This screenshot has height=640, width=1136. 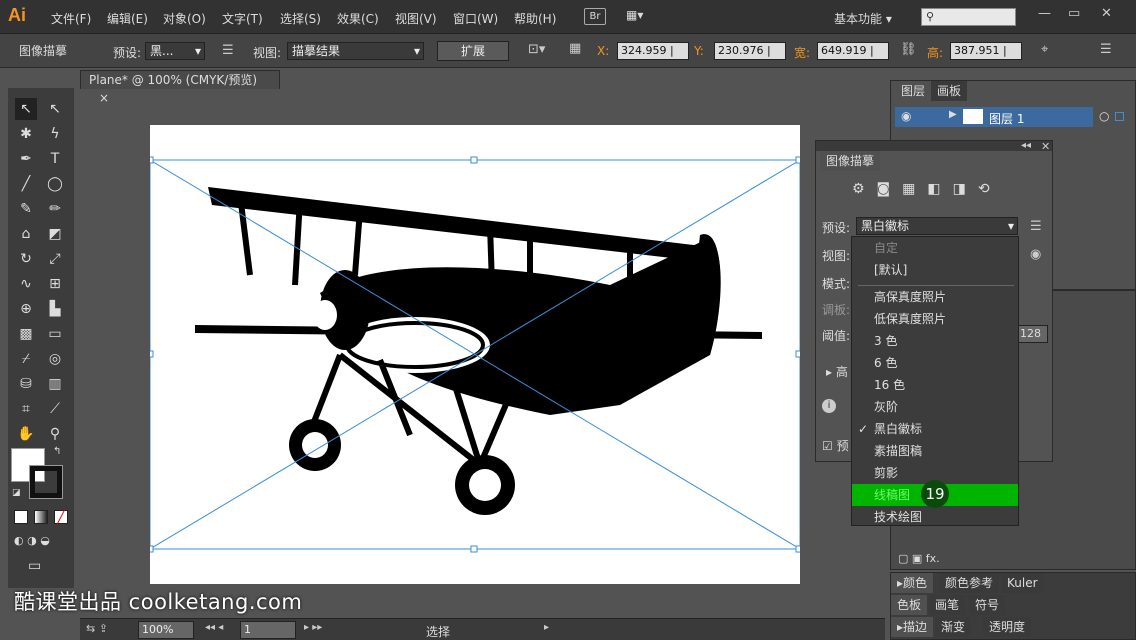 What do you see at coordinates (26, 384) in the screenshot?
I see `symbol-sprayer-tool-icon: ⛁` at bounding box center [26, 384].